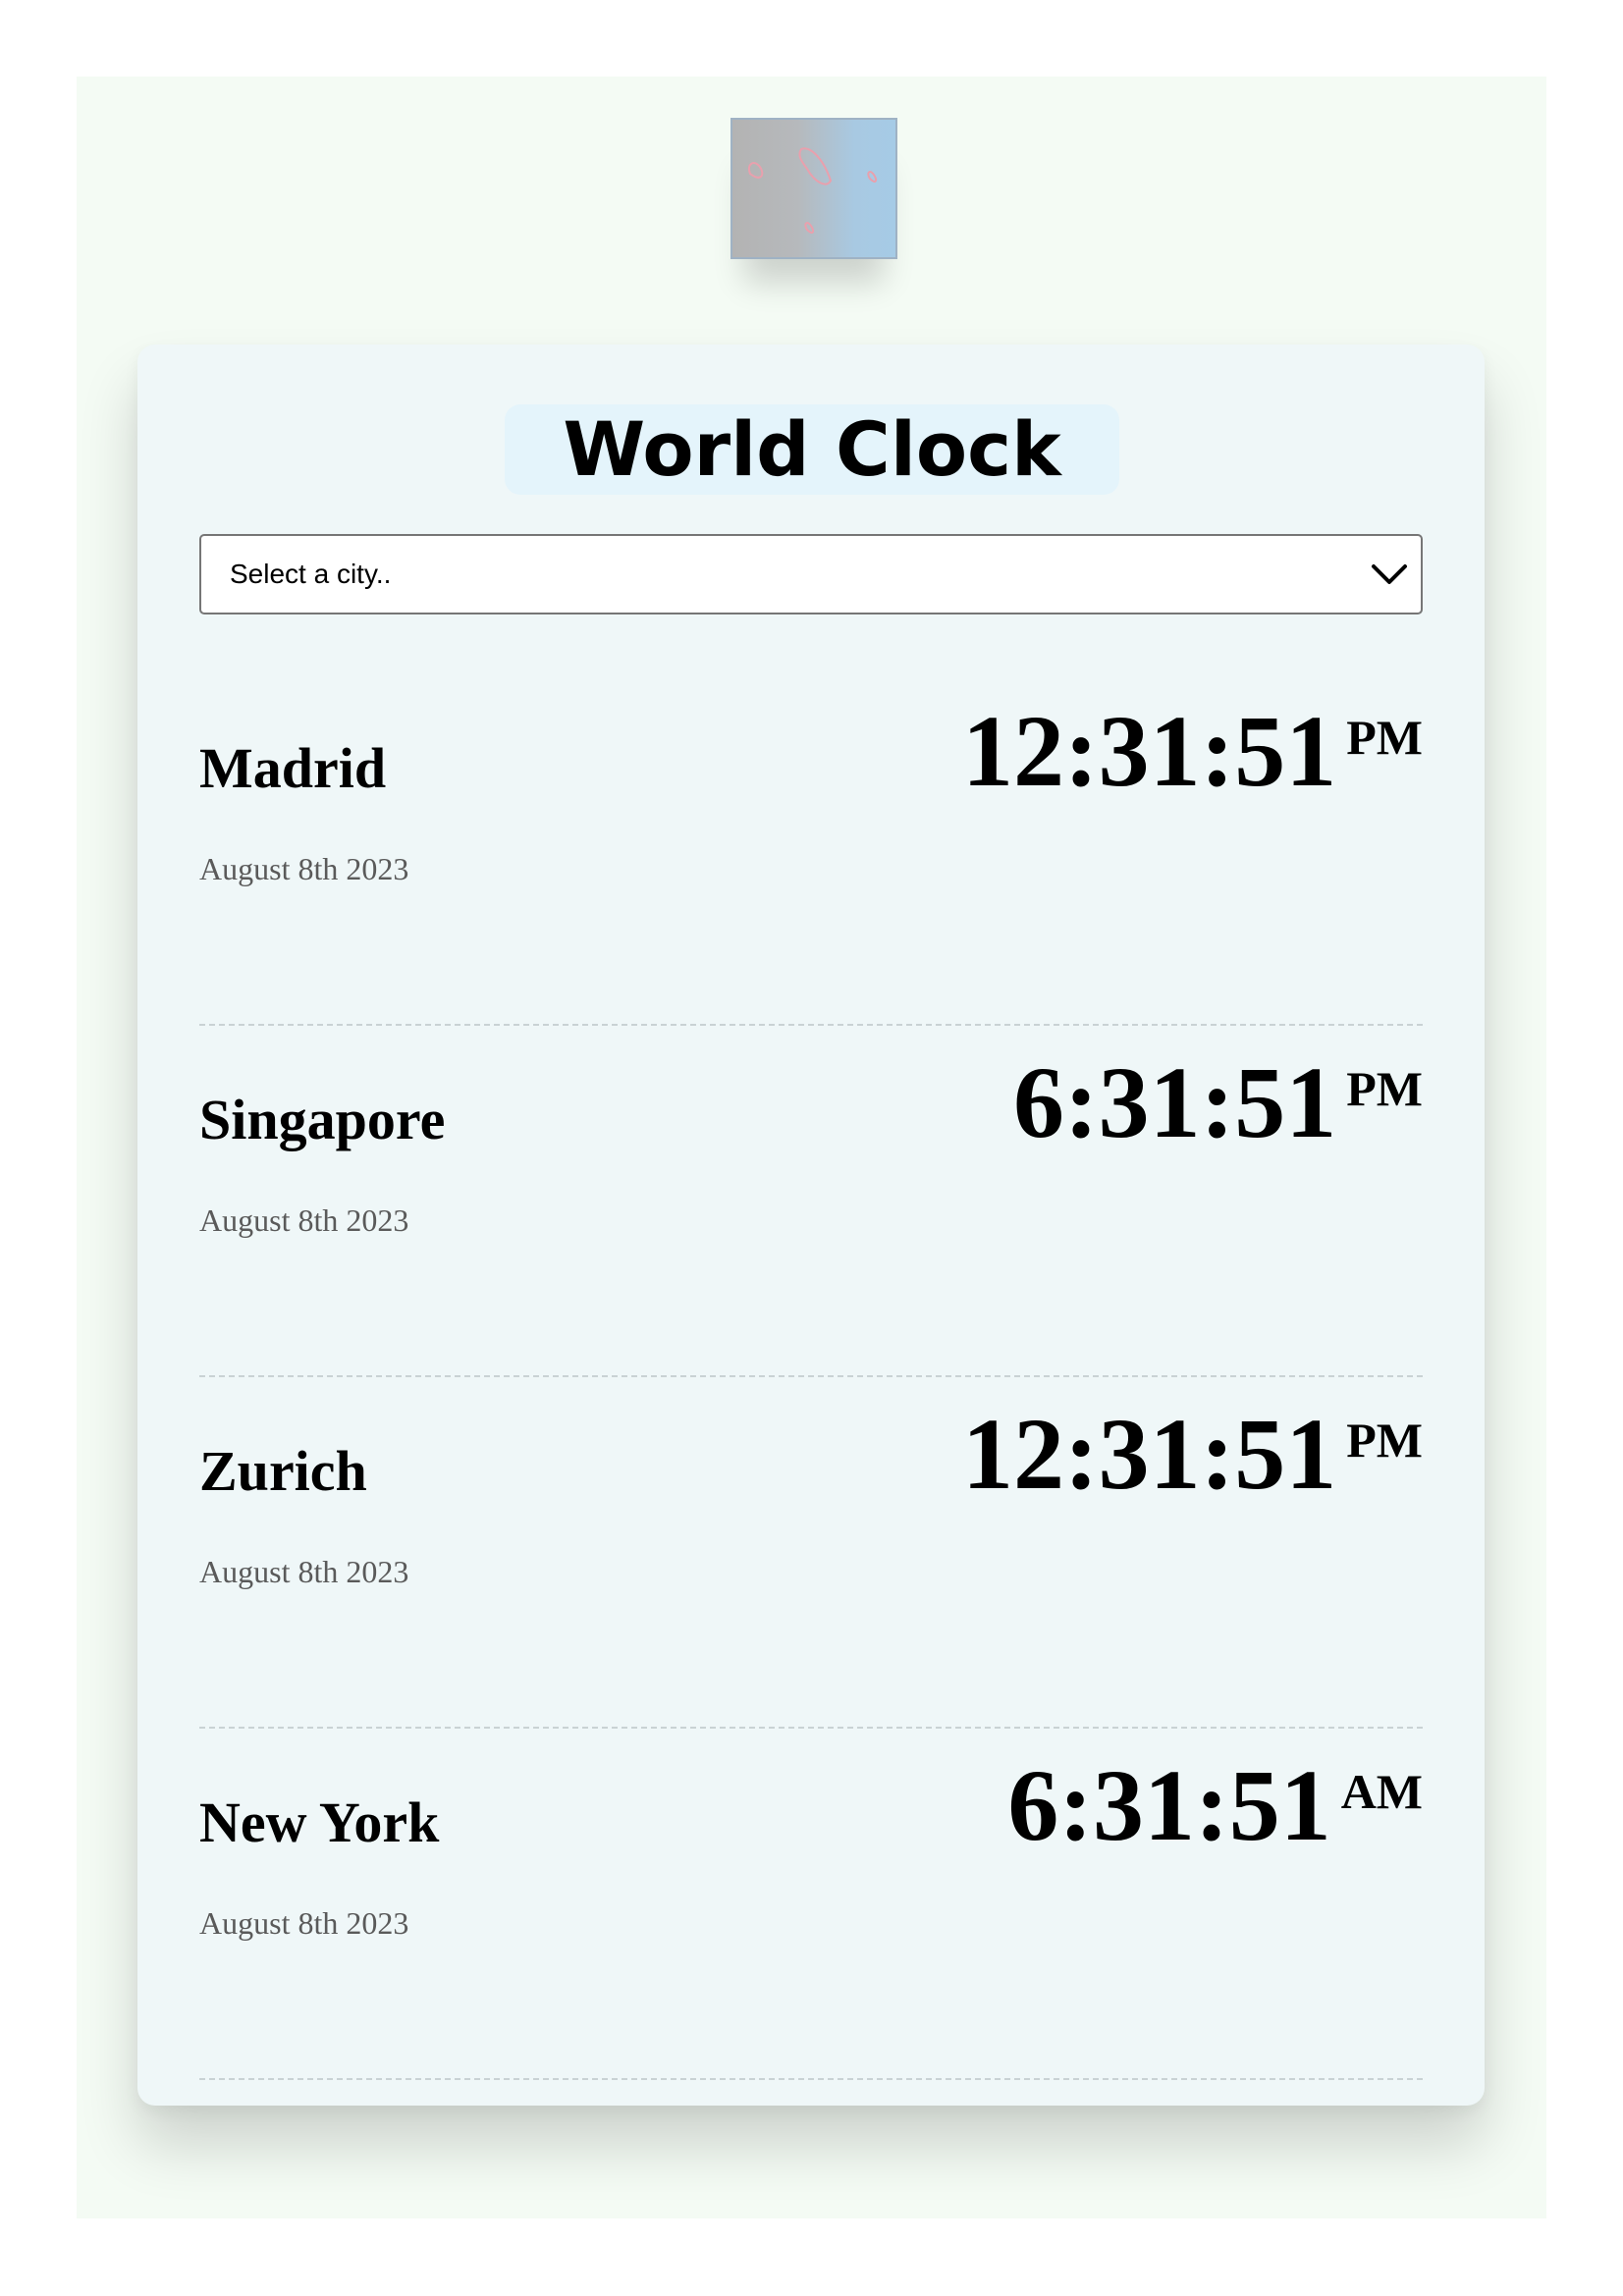 This screenshot has width=1623, height=2296. Describe the element at coordinates (319, 1822) in the screenshot. I see `city-name: New York` at that location.